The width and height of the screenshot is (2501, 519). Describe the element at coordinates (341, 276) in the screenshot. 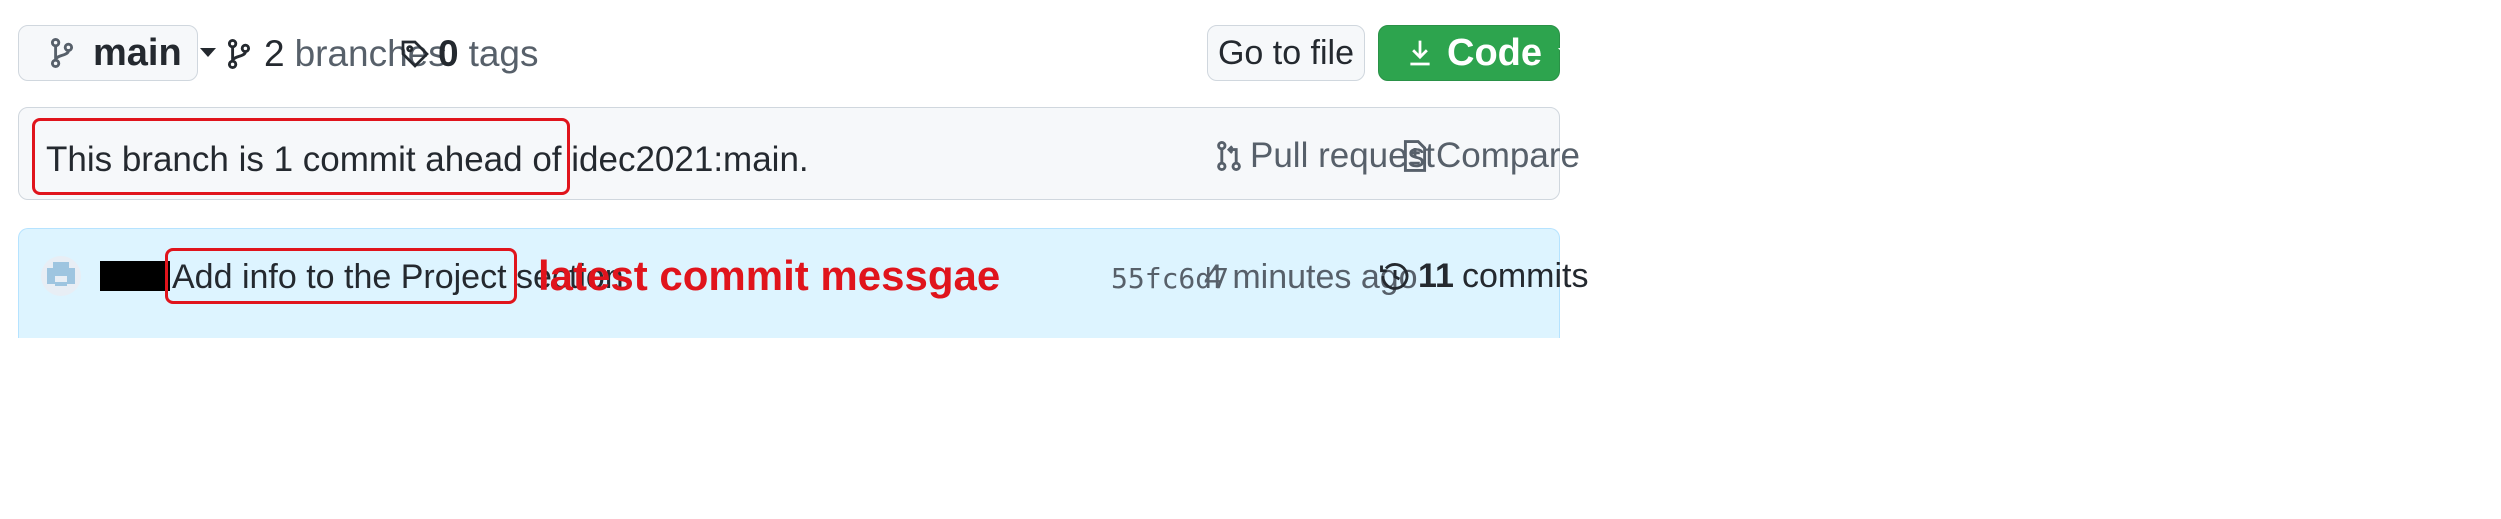

I see `commit-message-highlight` at that location.